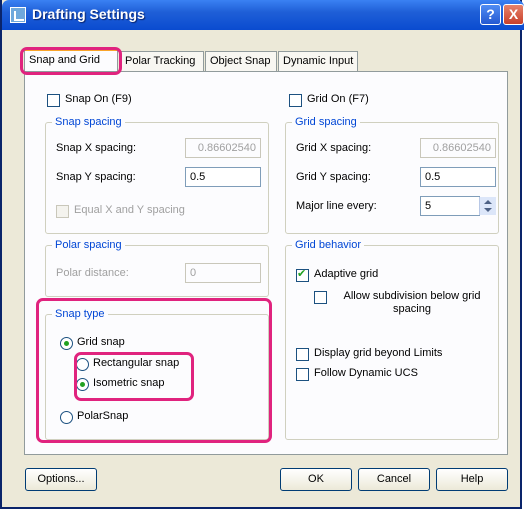 This screenshot has width=526, height=513. What do you see at coordinates (129, 383) in the screenshot?
I see `isometric-snap-label: Isometric snap` at bounding box center [129, 383].